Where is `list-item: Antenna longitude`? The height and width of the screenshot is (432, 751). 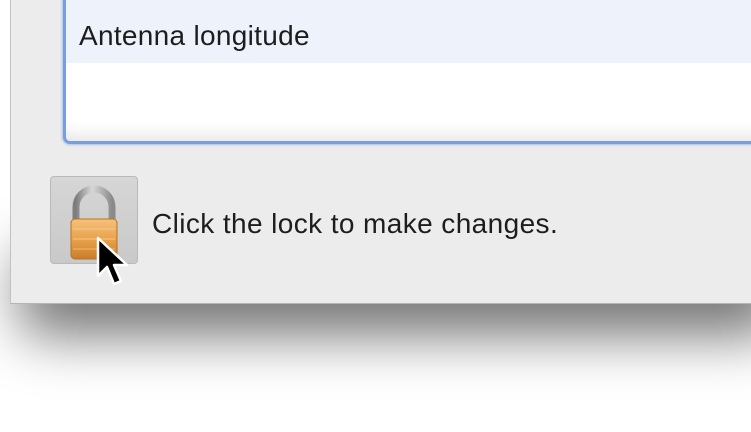 list-item: Antenna longitude is located at coordinates (408, 31).